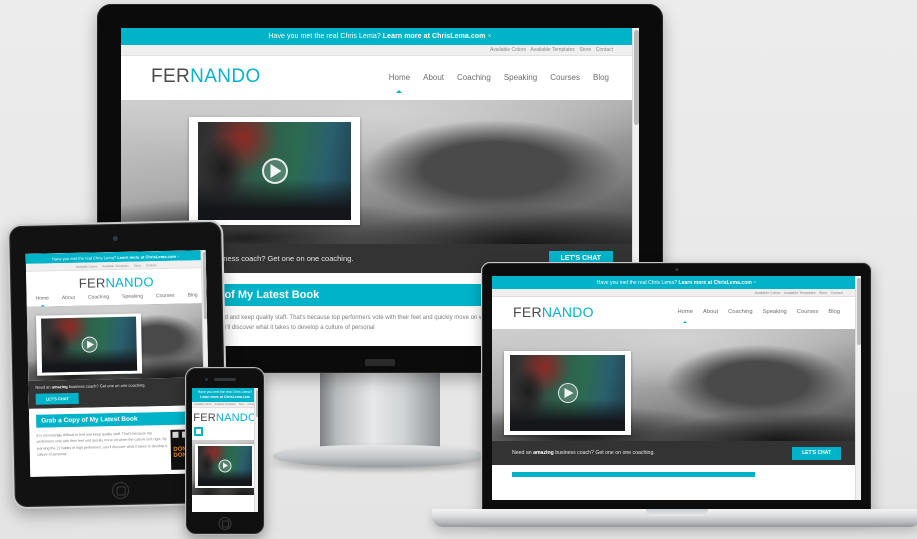 This screenshot has width=917, height=539. Describe the element at coordinates (225, 433) in the screenshot. I see `mobile-nav-row` at that location.